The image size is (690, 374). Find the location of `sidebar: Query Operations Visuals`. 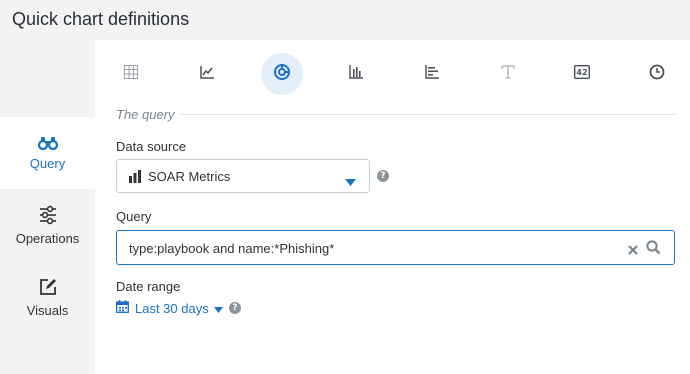

sidebar: Query Operations Visuals is located at coordinates (47, 207).